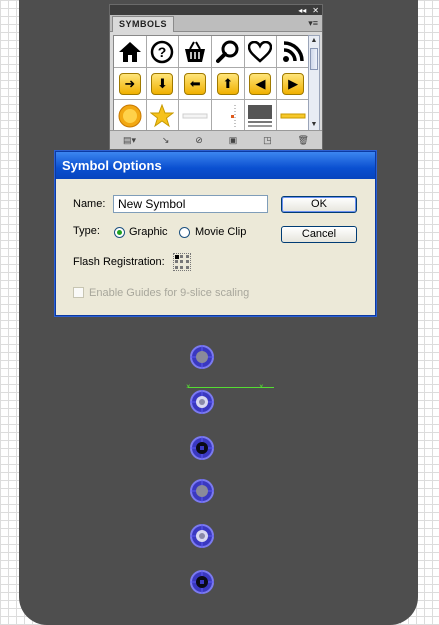 This screenshot has width=439, height=625. What do you see at coordinates (130, 116) in the screenshot?
I see `symbol-orange-circle` at bounding box center [130, 116].